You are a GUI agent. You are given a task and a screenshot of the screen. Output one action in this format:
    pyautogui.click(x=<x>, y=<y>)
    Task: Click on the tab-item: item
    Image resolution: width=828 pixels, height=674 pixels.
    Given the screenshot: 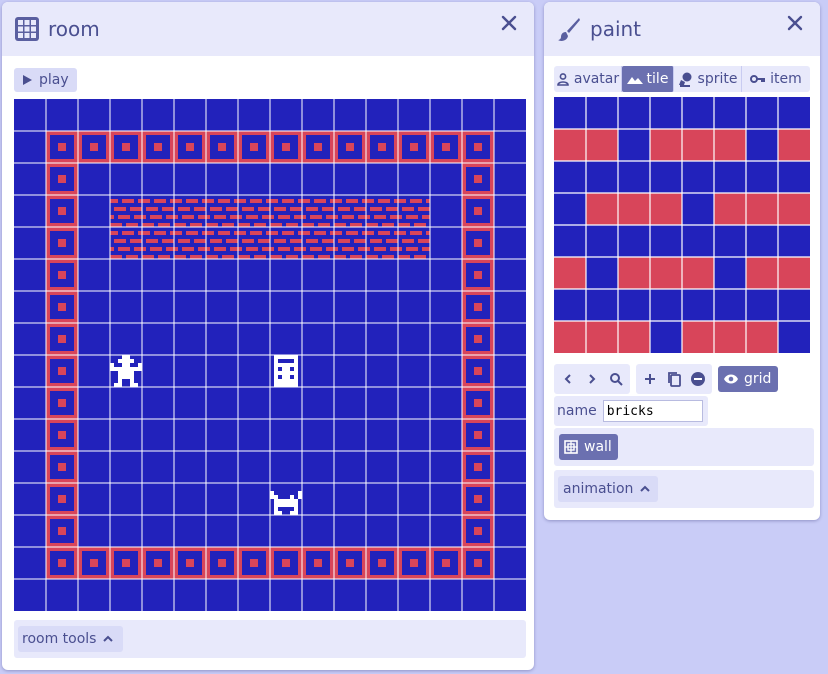 What is the action you would take?
    pyautogui.click(x=776, y=79)
    